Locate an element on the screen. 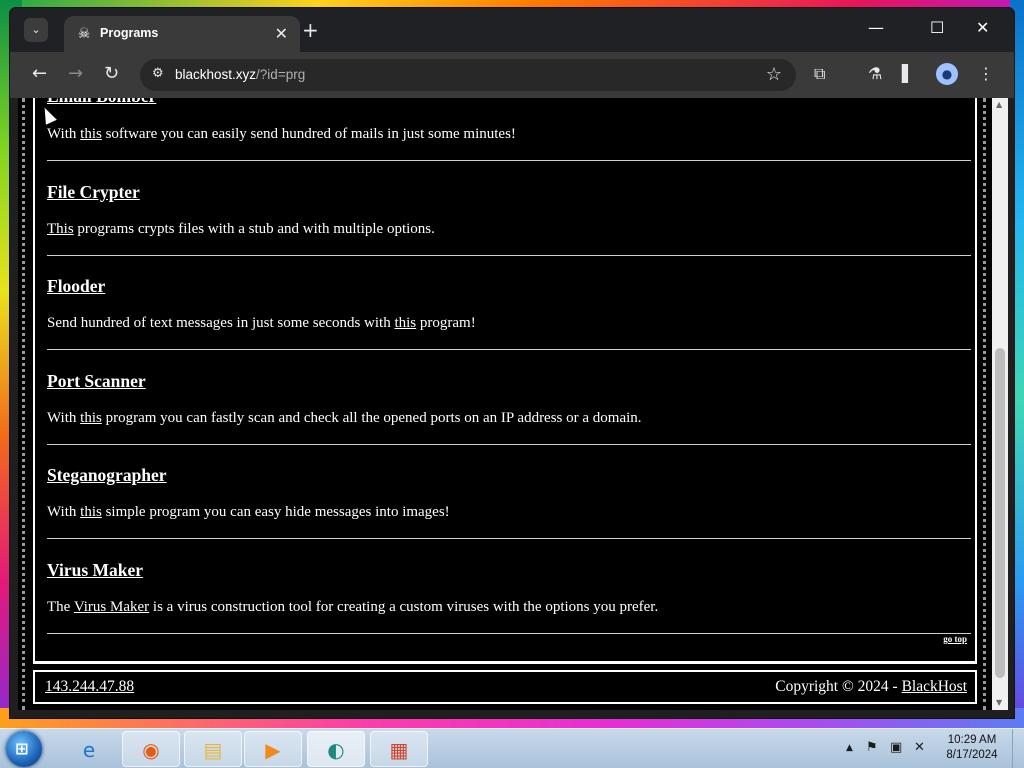 Image resolution: width=1024 pixels, height=768 pixels. program-item: File Crypter is located at coordinates (509, 192).